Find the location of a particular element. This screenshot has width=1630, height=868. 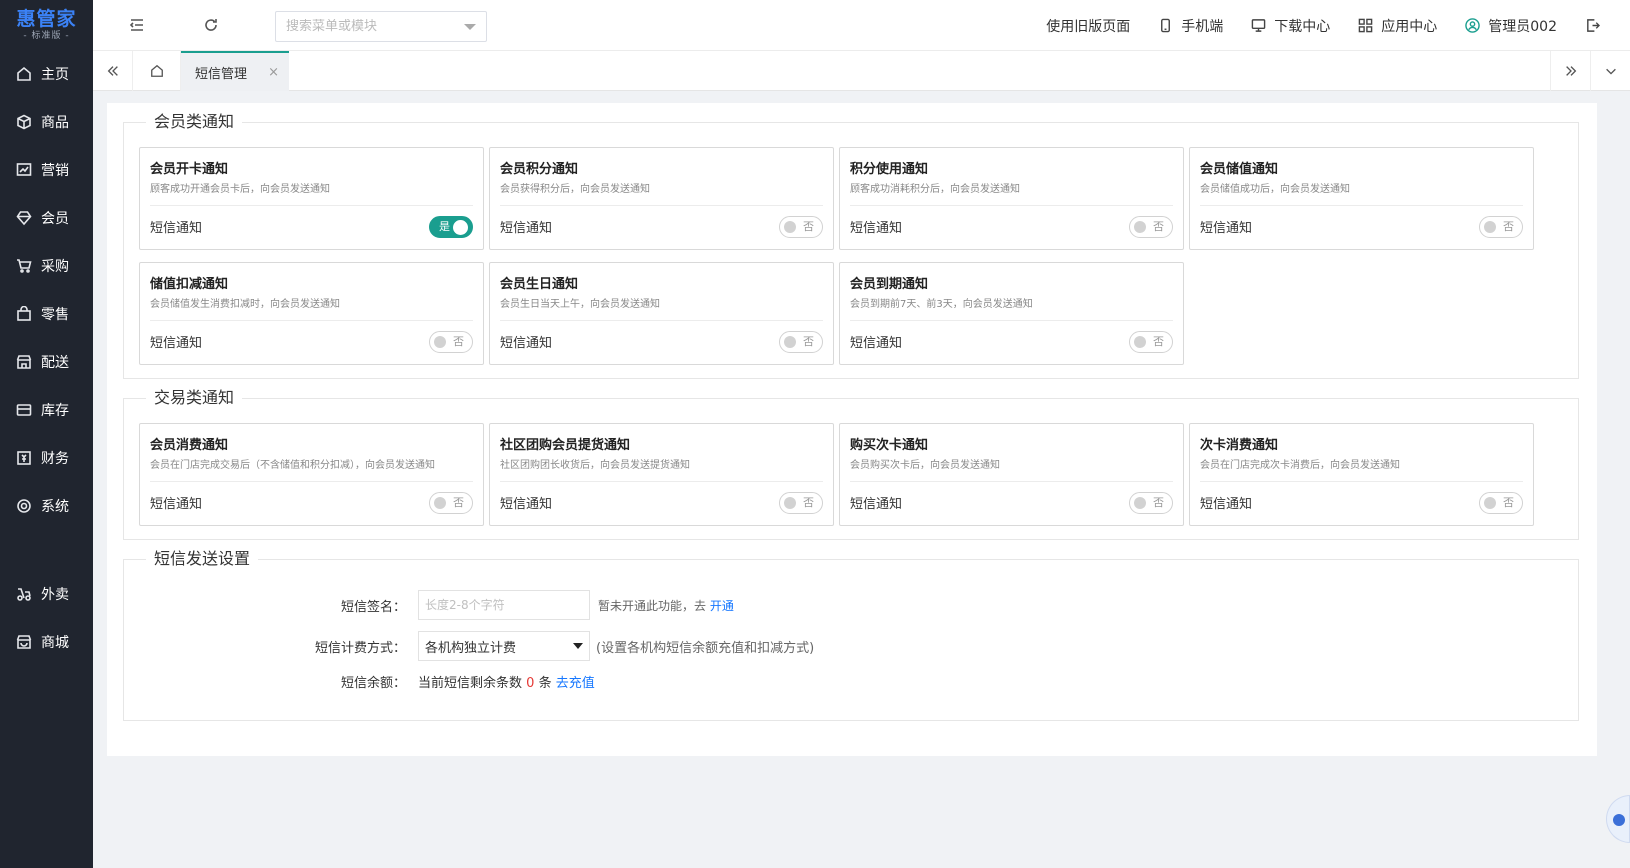

delivery-icon is located at coordinates (24, 594).